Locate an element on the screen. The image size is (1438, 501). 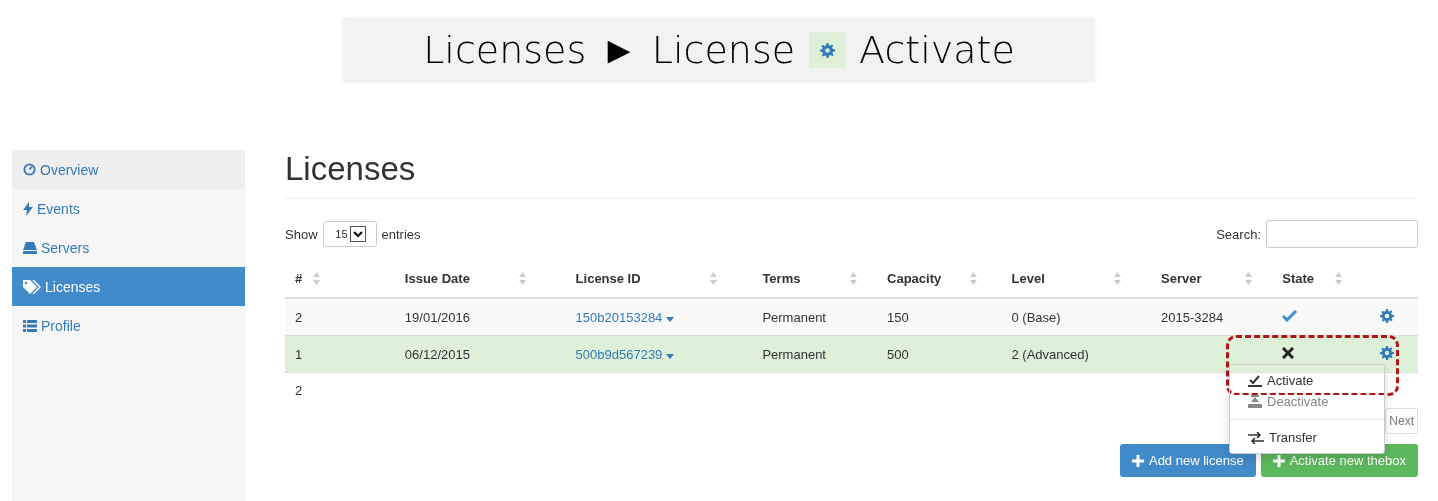
entries-select: 15 is located at coordinates (349, 234).